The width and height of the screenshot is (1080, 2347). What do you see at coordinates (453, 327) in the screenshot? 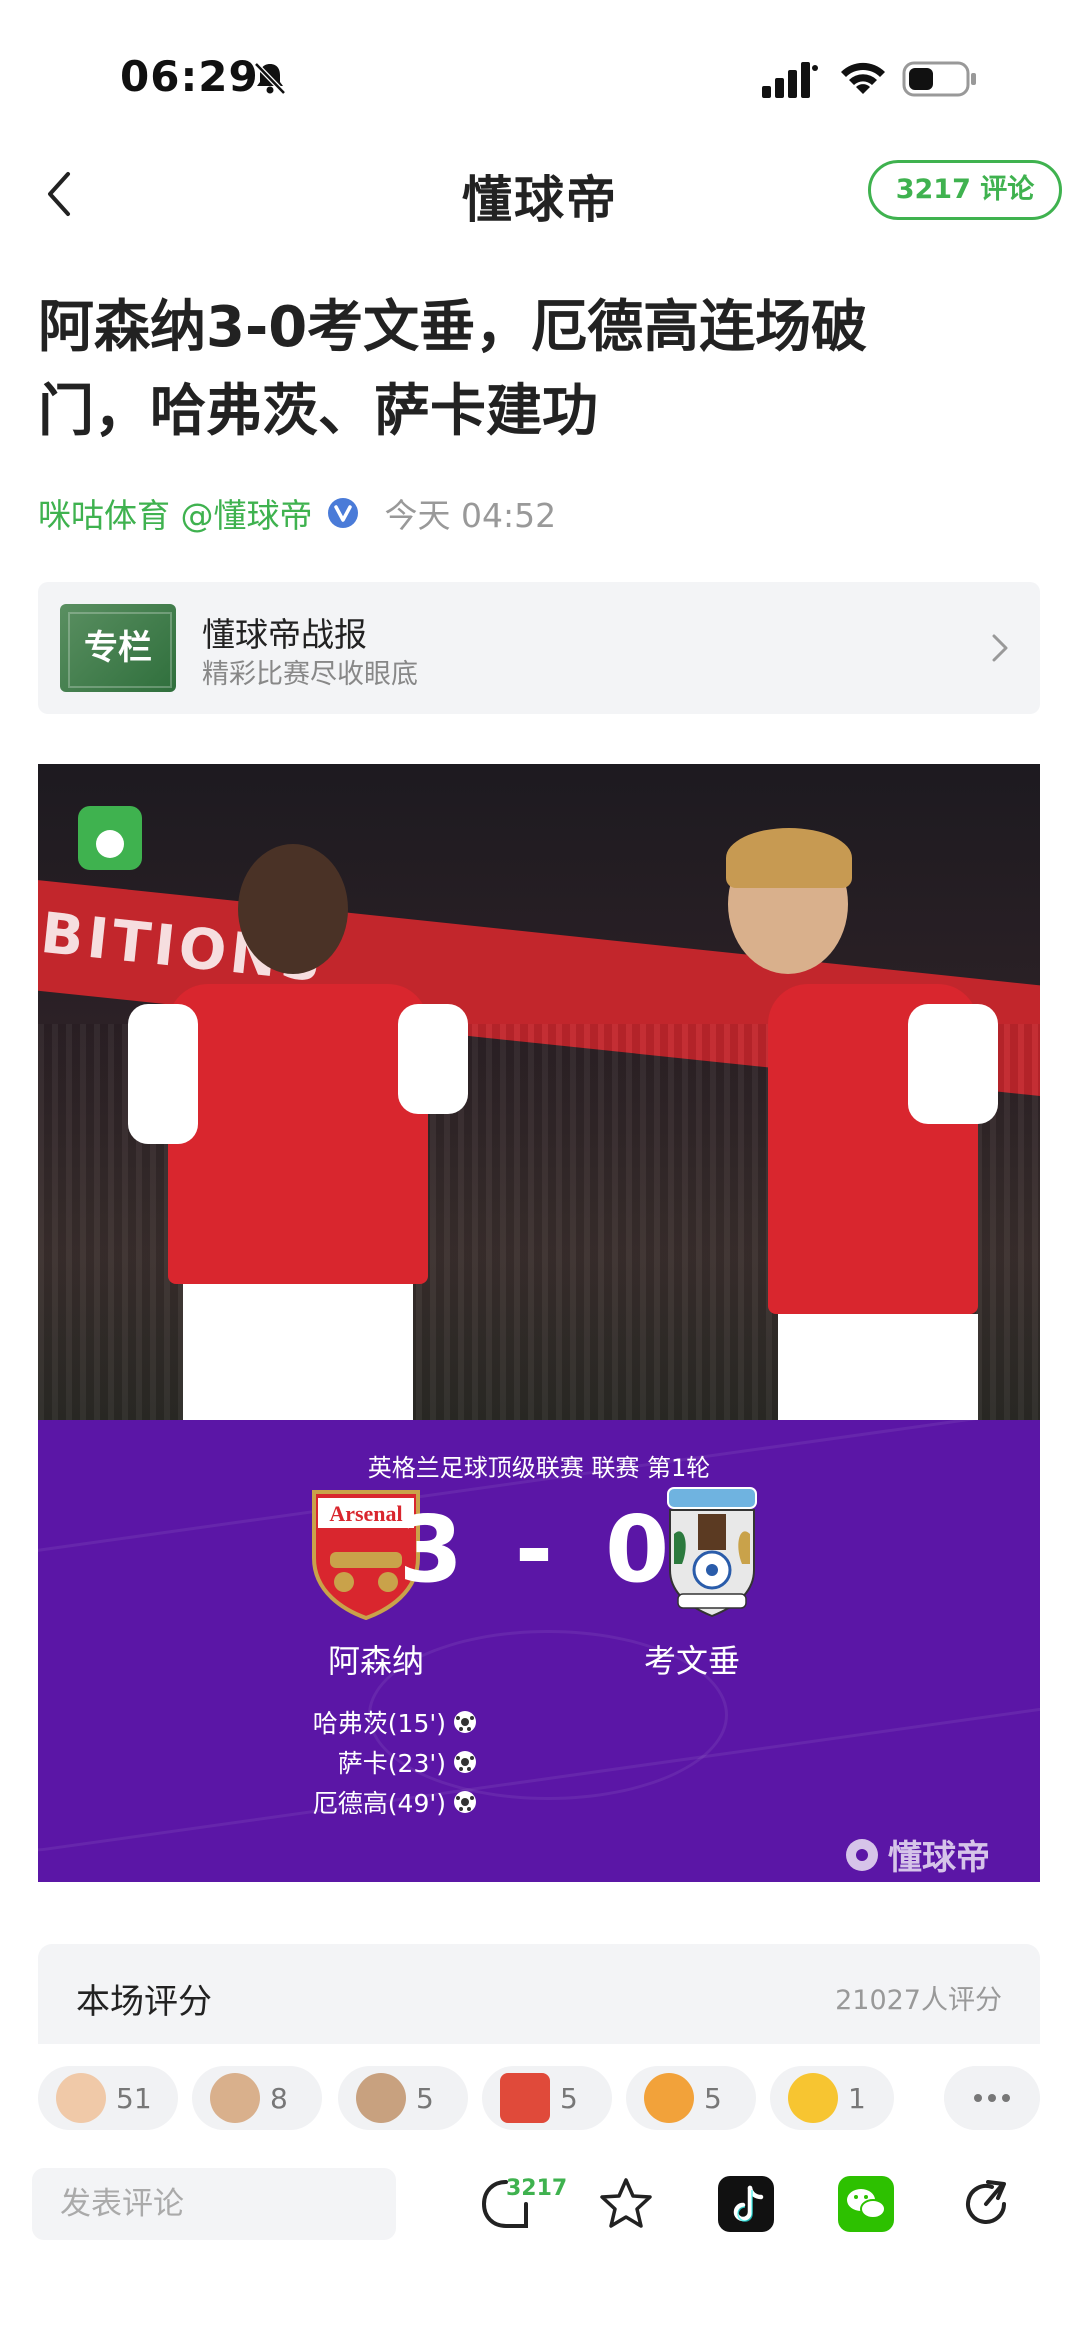
I see `article-title-line: 阿森纳3-0考文垂，厄德高连场破` at bounding box center [453, 327].